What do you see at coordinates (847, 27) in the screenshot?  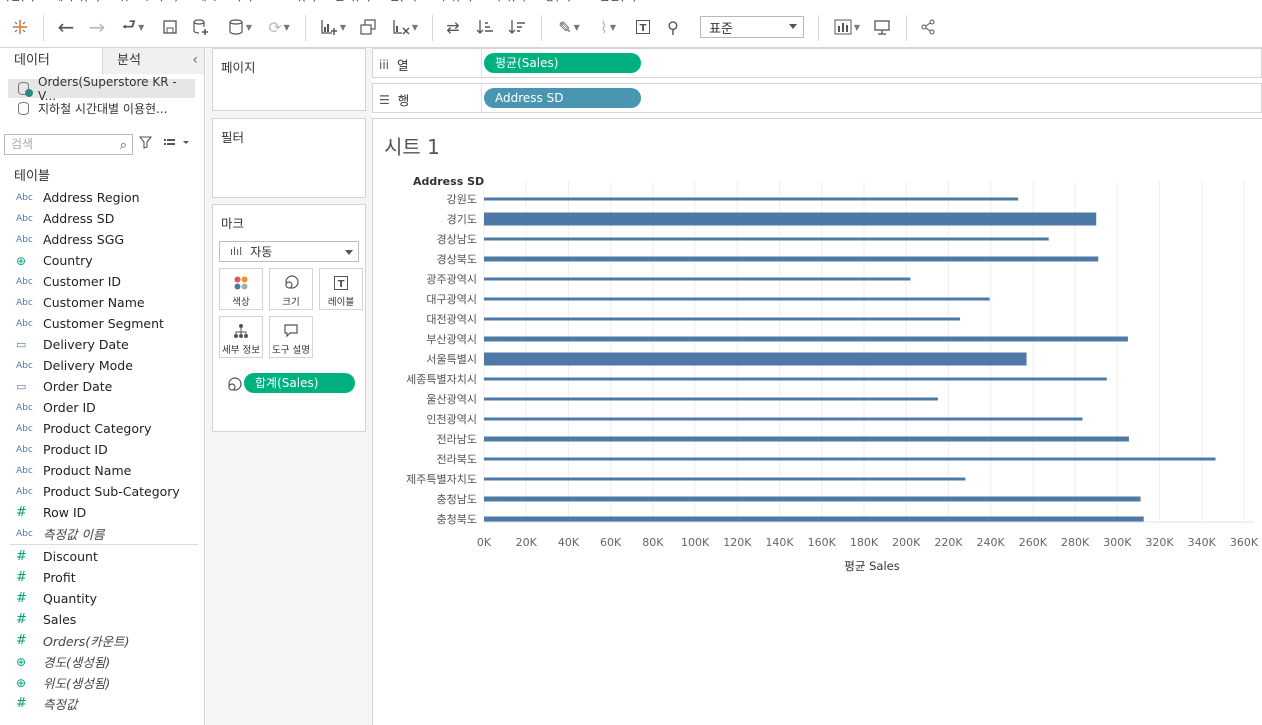 I see `show-me-icon: ▼` at bounding box center [847, 27].